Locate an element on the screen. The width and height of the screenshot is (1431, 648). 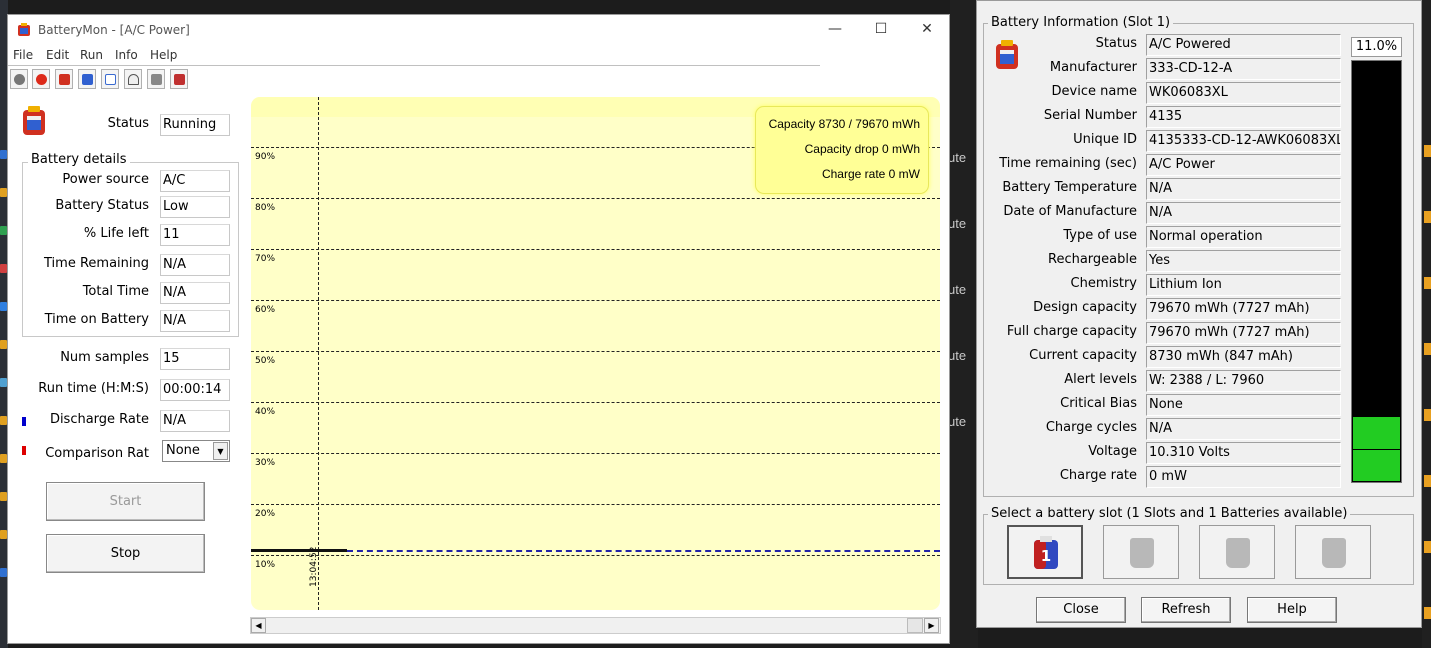
battery-info-value: Normal operation is located at coordinates (1243, 237).